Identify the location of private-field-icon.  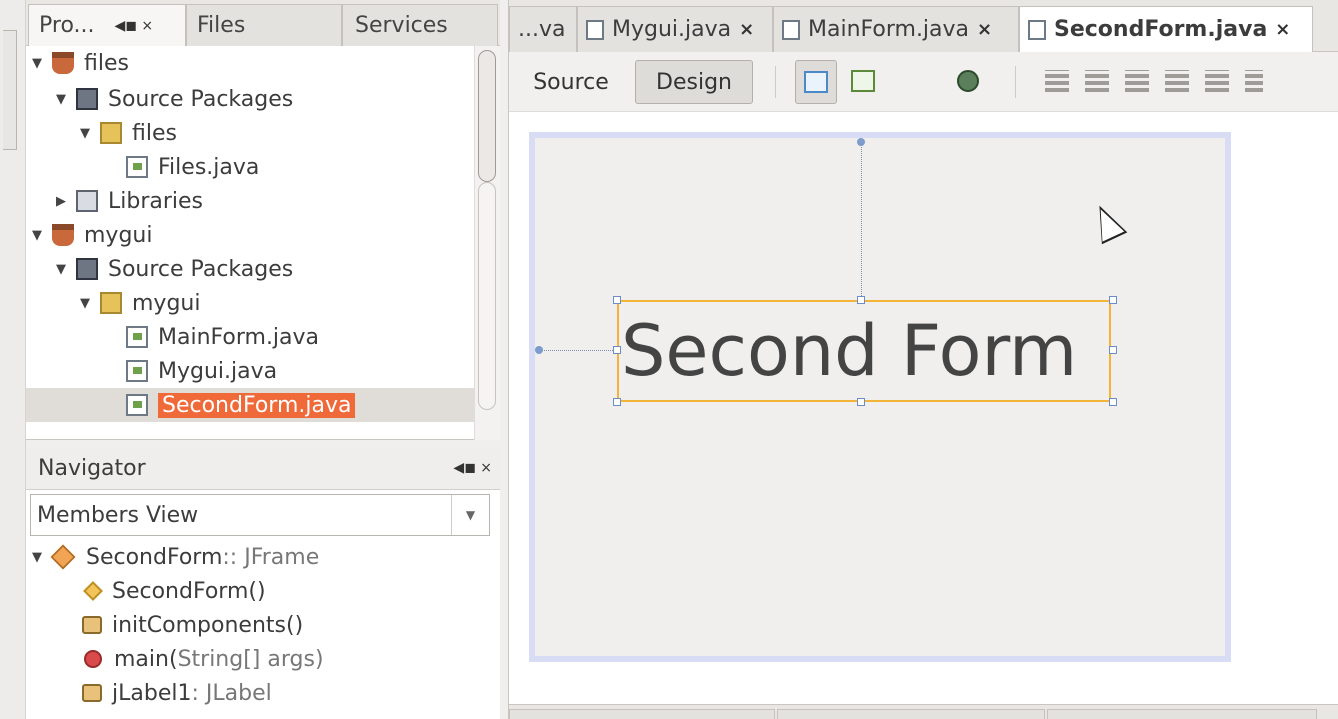
(92, 693).